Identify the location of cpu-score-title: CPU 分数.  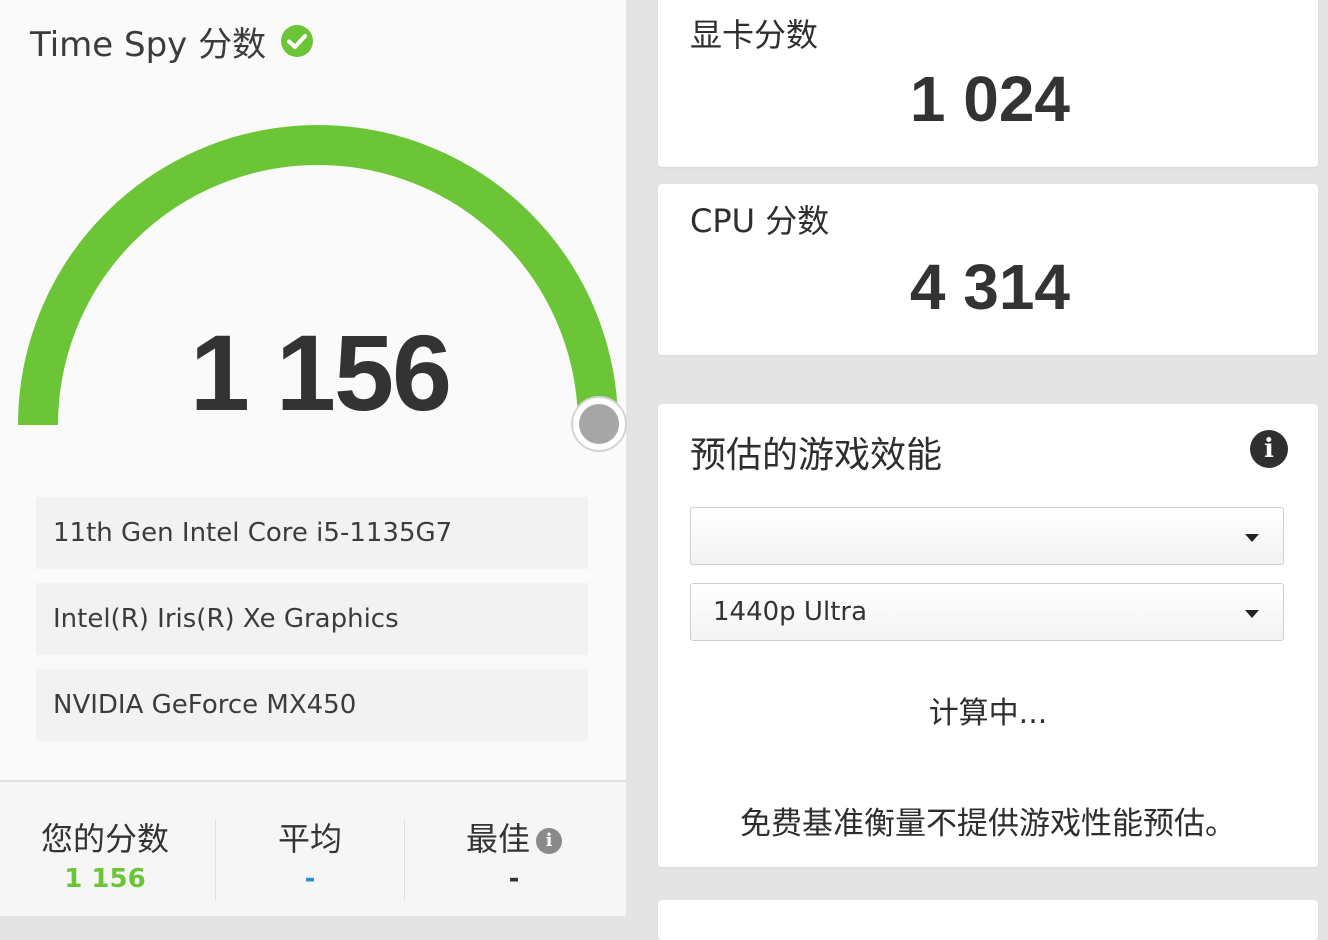
(760, 221).